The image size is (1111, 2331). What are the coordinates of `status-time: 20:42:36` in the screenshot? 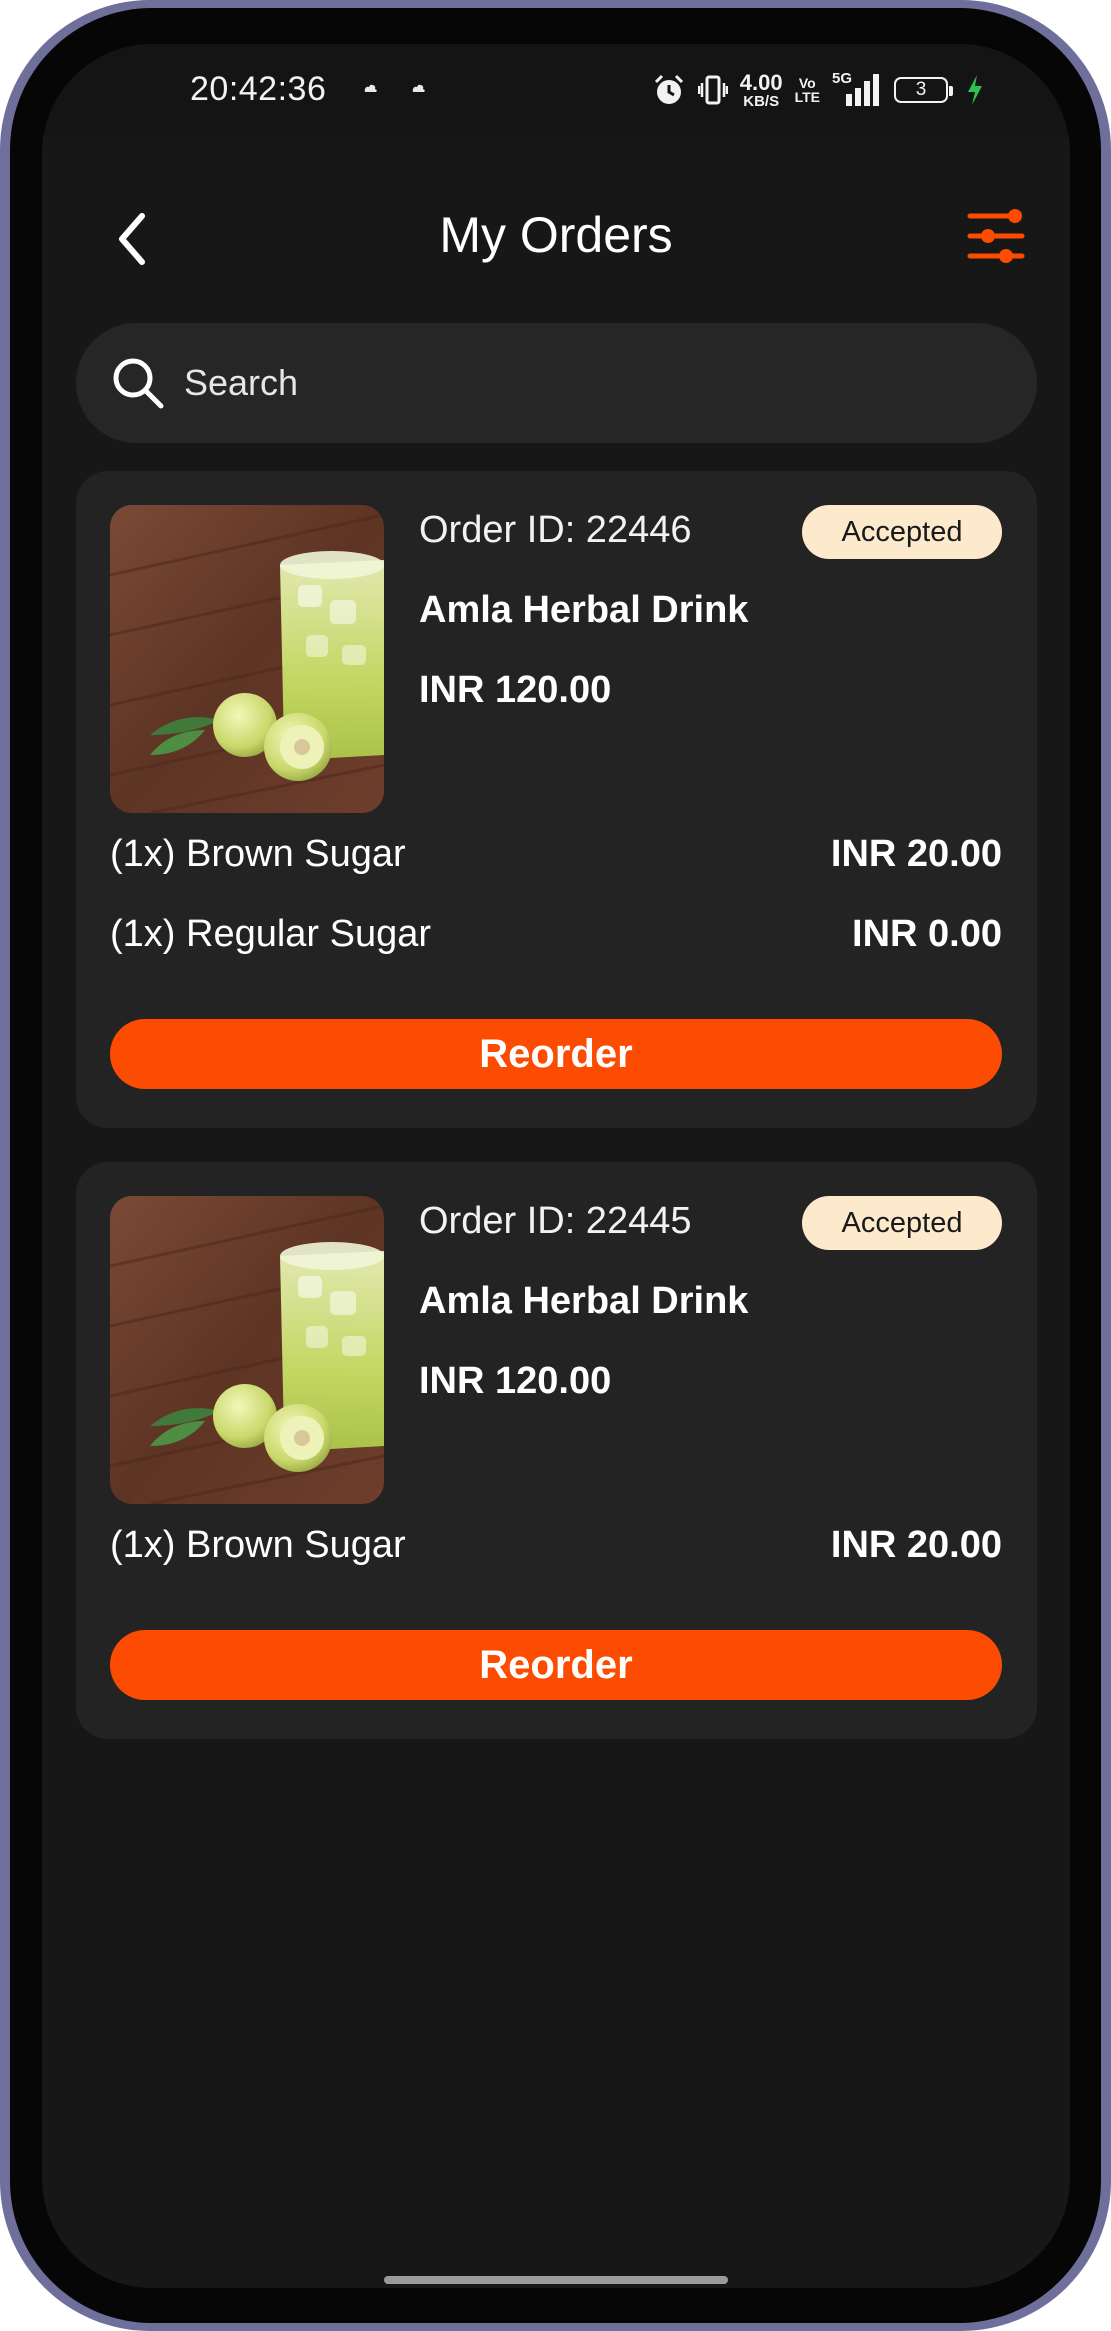 It's located at (258, 89).